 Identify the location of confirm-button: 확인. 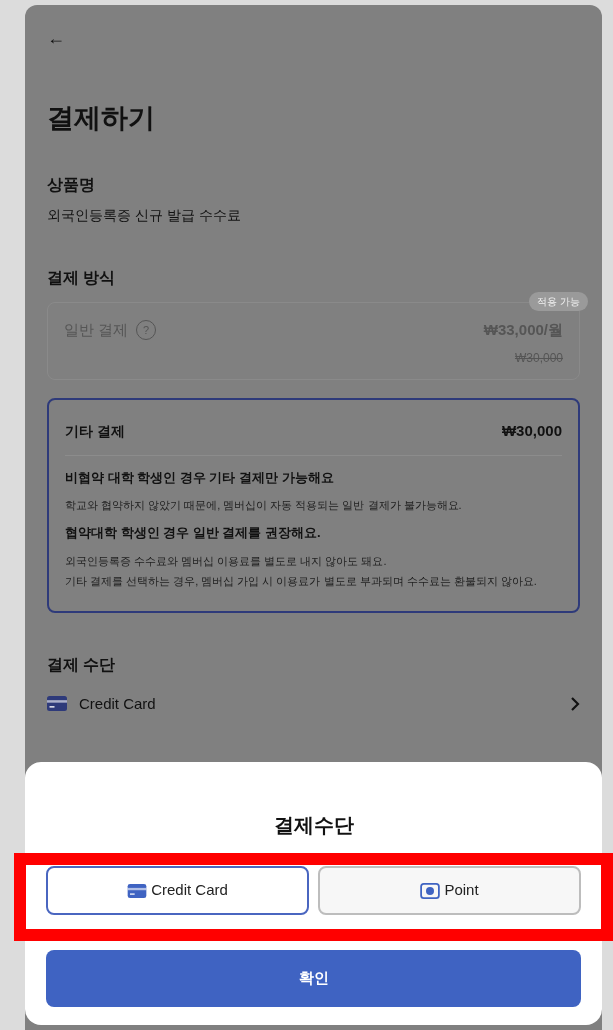
(313, 978).